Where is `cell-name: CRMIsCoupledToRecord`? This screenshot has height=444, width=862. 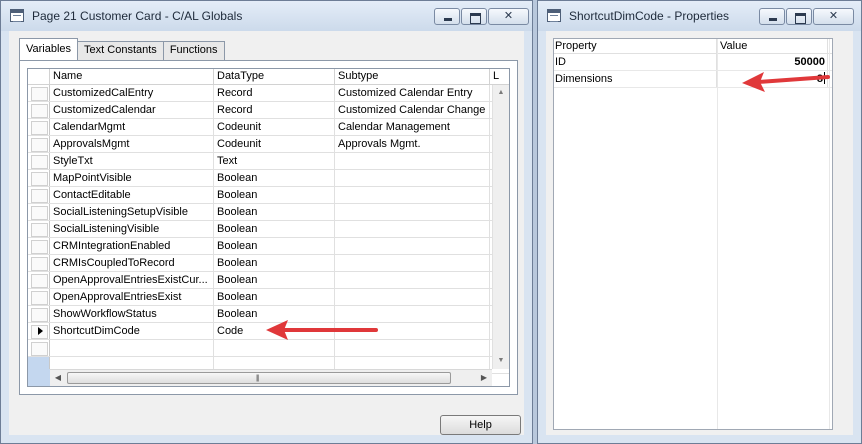 cell-name: CRMIsCoupledToRecord is located at coordinates (132, 263).